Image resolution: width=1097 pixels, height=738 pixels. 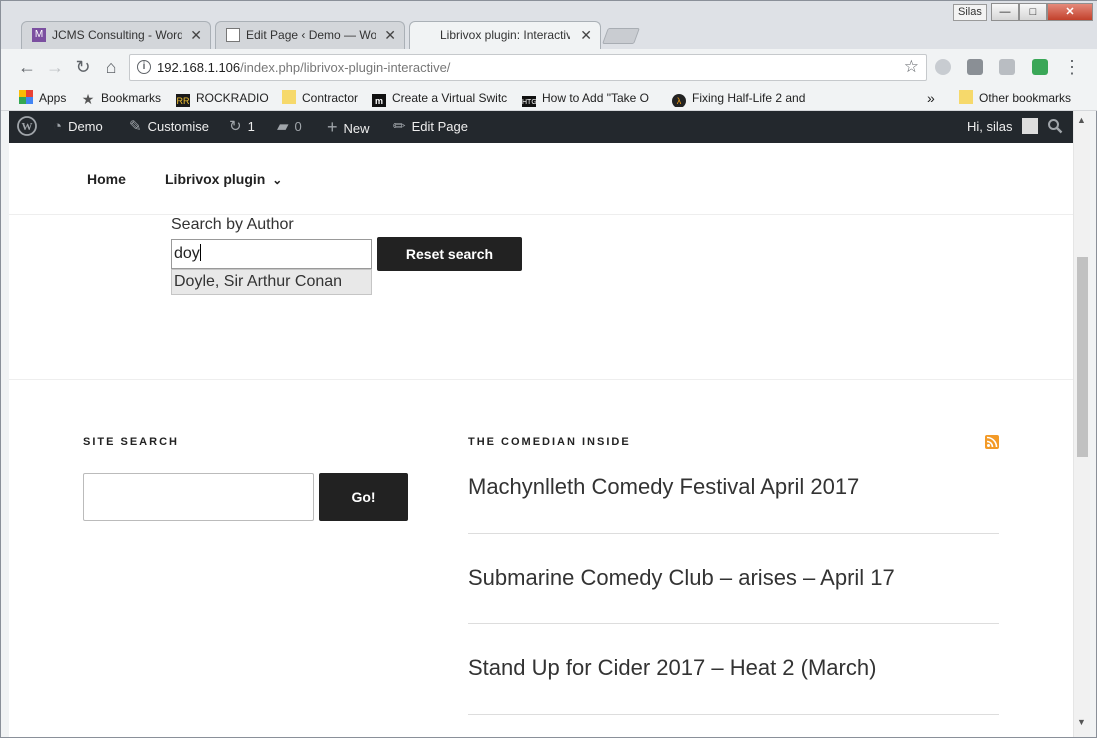 I want to click on greeting-label: Hi, silas, so click(x=990, y=126).